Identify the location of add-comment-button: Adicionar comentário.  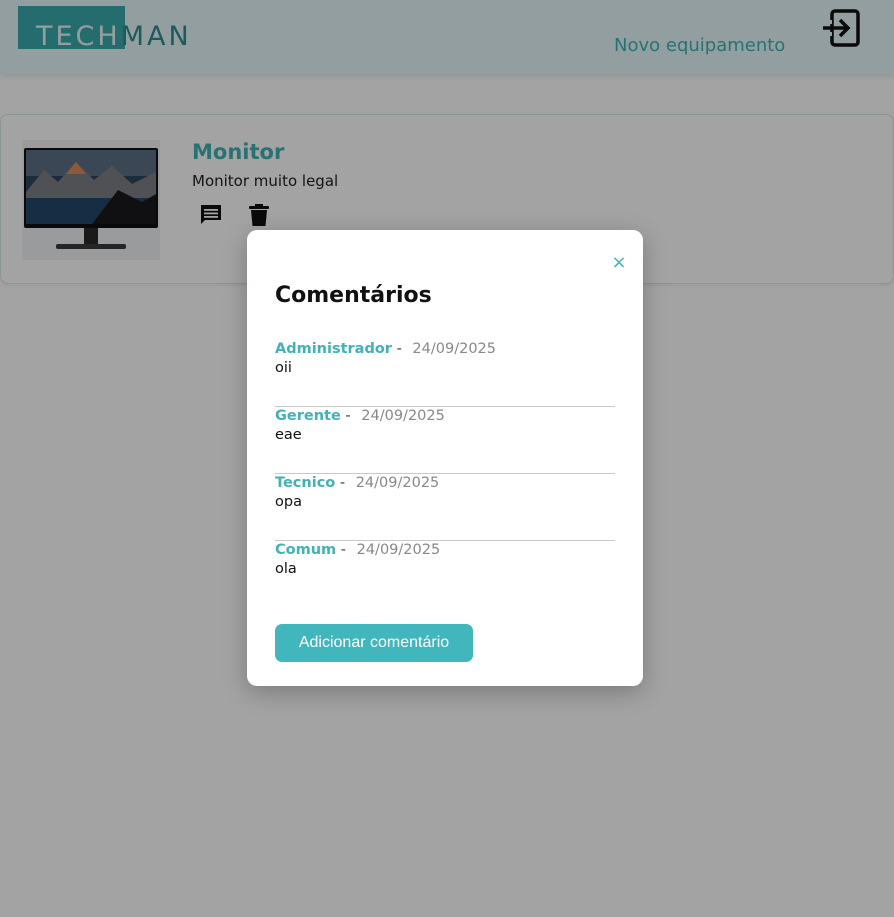
(374, 643).